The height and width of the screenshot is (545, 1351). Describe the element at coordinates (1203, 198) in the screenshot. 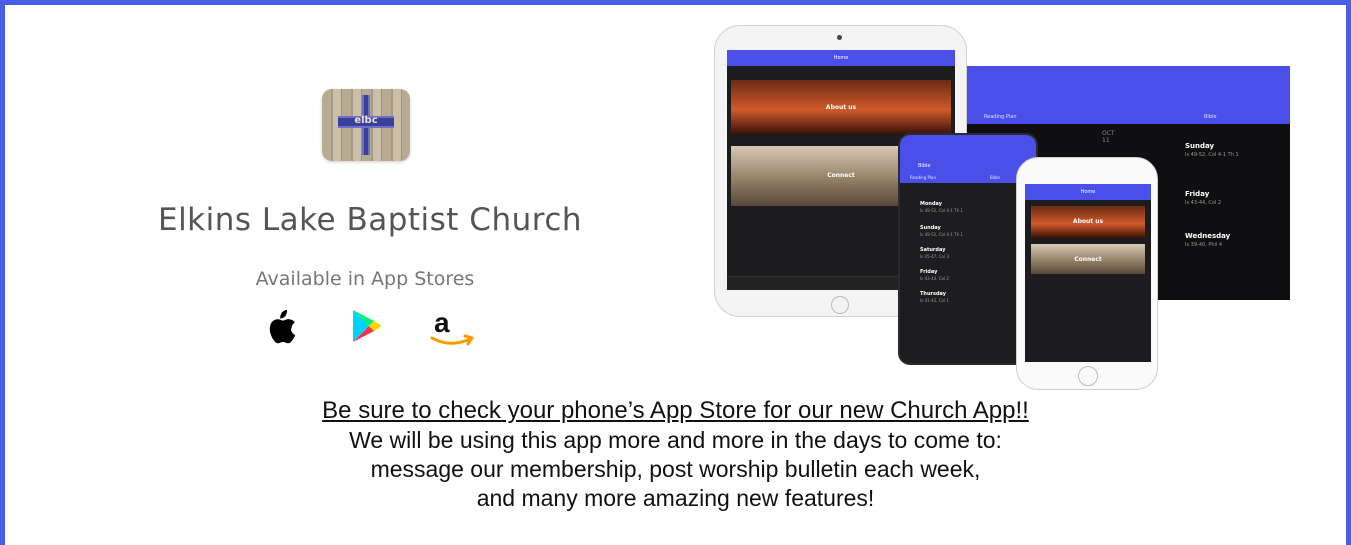

I see `landscape-row: Friday Is 43-44, Col 2` at that location.